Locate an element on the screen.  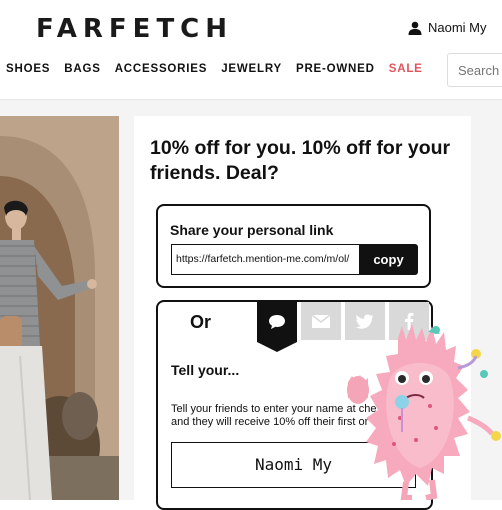
pink-mascot-illustration is located at coordinates (421, 409).